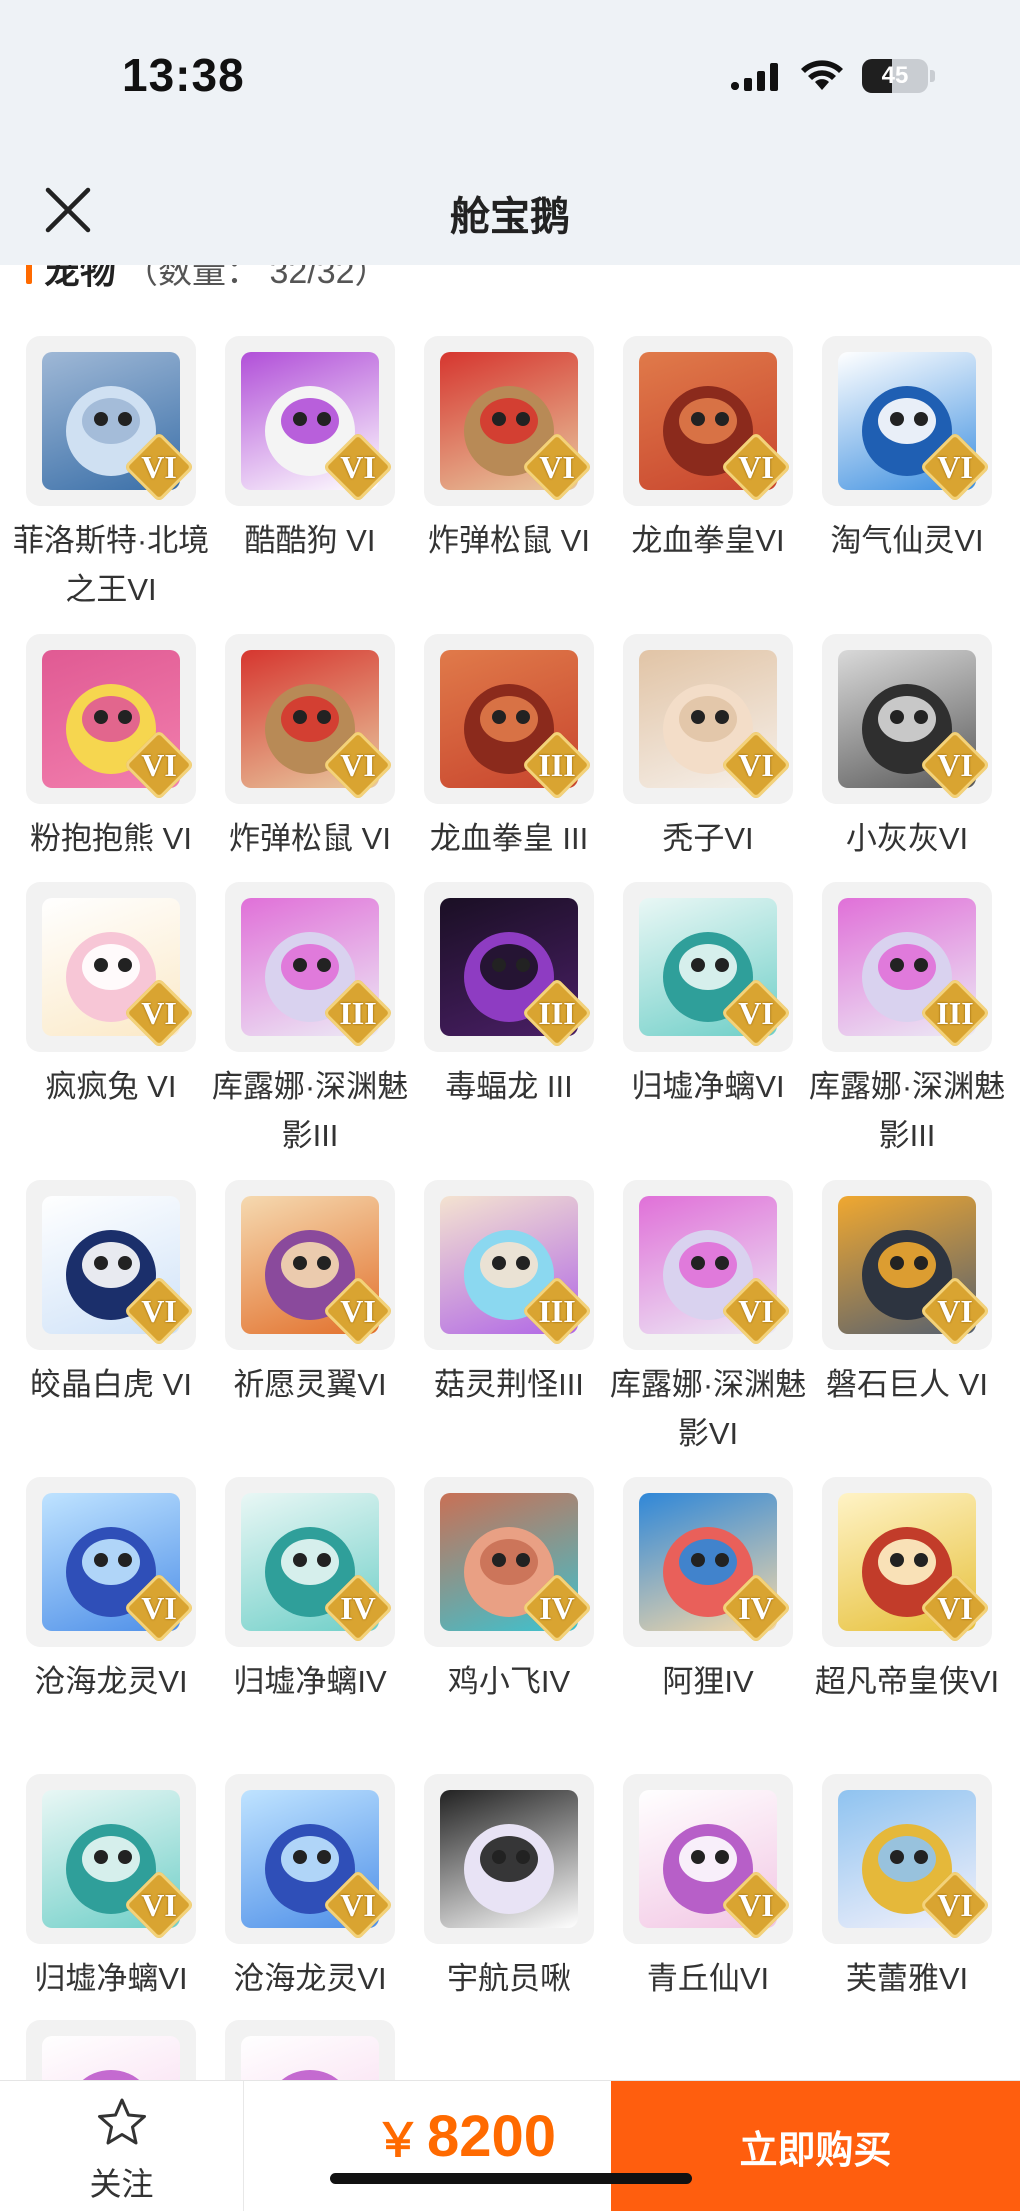 The height and width of the screenshot is (2211, 1020). I want to click on pet-card: VI 龙血拳皇VI, so click(708, 450).